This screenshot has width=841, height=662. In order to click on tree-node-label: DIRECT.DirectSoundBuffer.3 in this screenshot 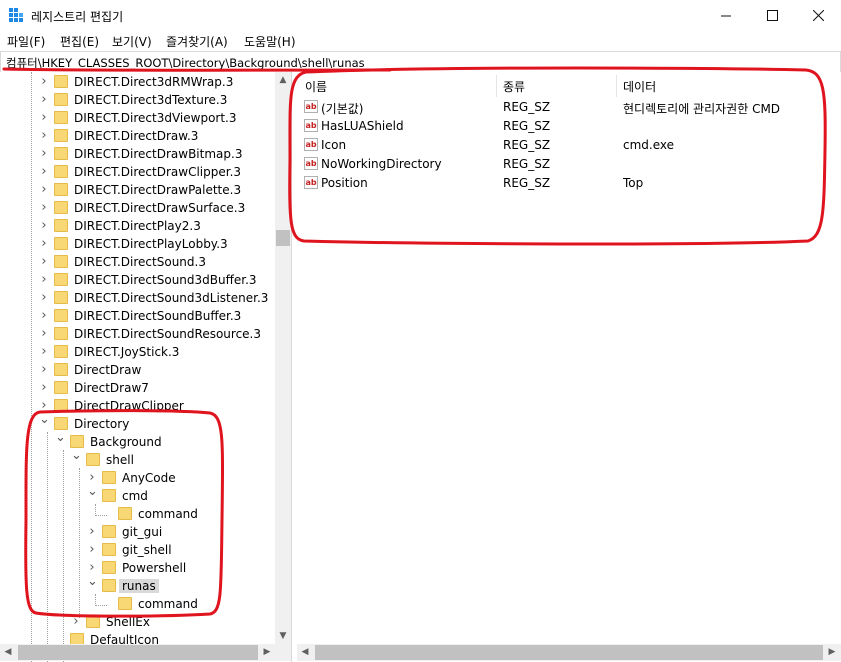, I will do `click(157, 316)`.